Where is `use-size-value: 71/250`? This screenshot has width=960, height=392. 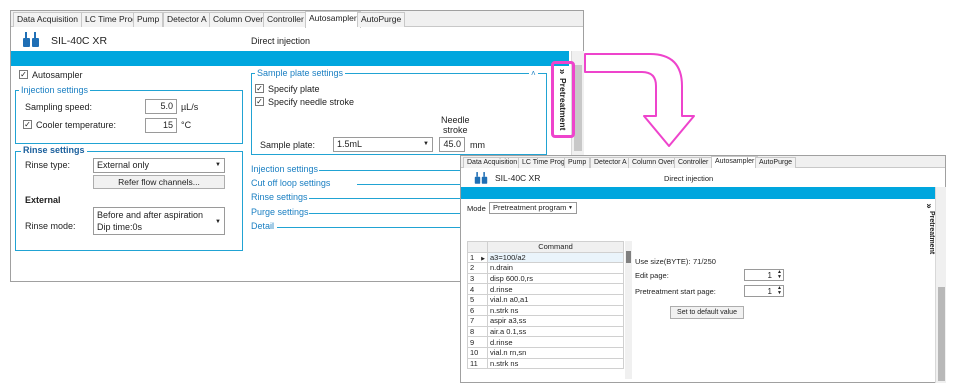 use-size-value: 71/250 is located at coordinates (704, 261).